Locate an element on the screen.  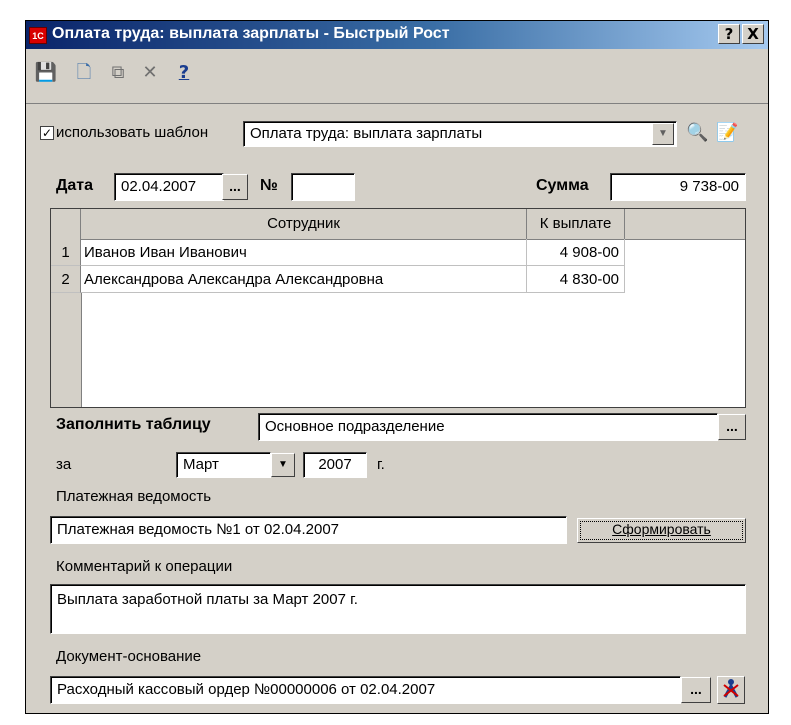
period-label: за is located at coordinates (64, 464).